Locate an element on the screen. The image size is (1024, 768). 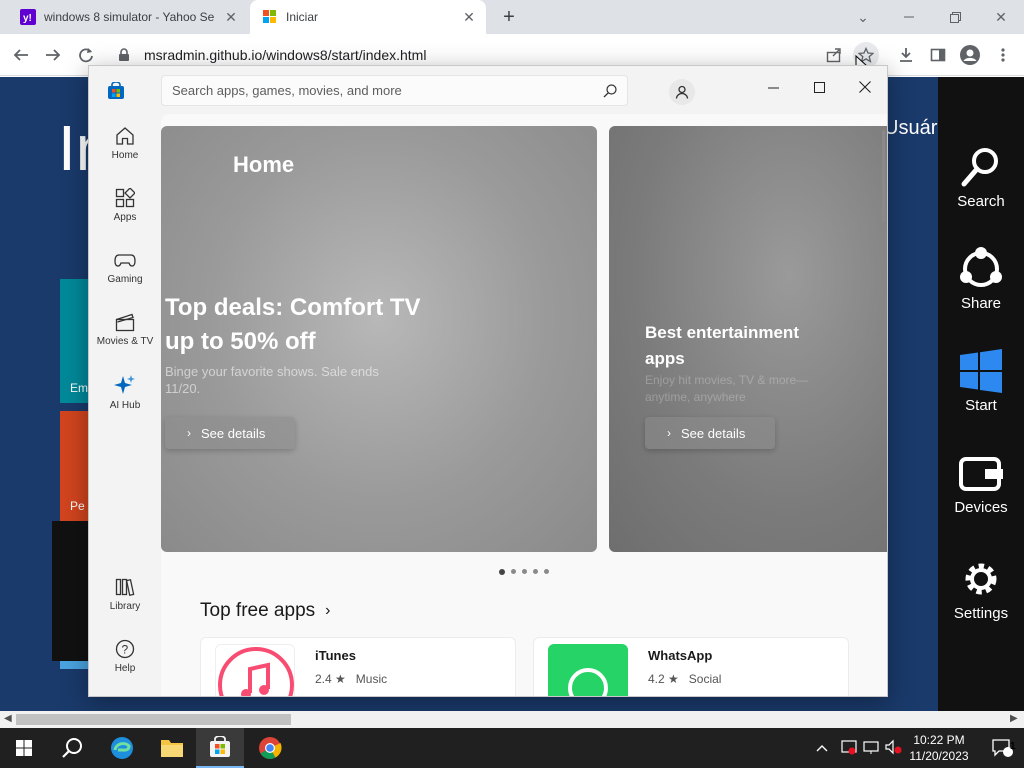
taskbar-clock: 10:22 PM 11/20/2023 is located at coordinates (939, 748).